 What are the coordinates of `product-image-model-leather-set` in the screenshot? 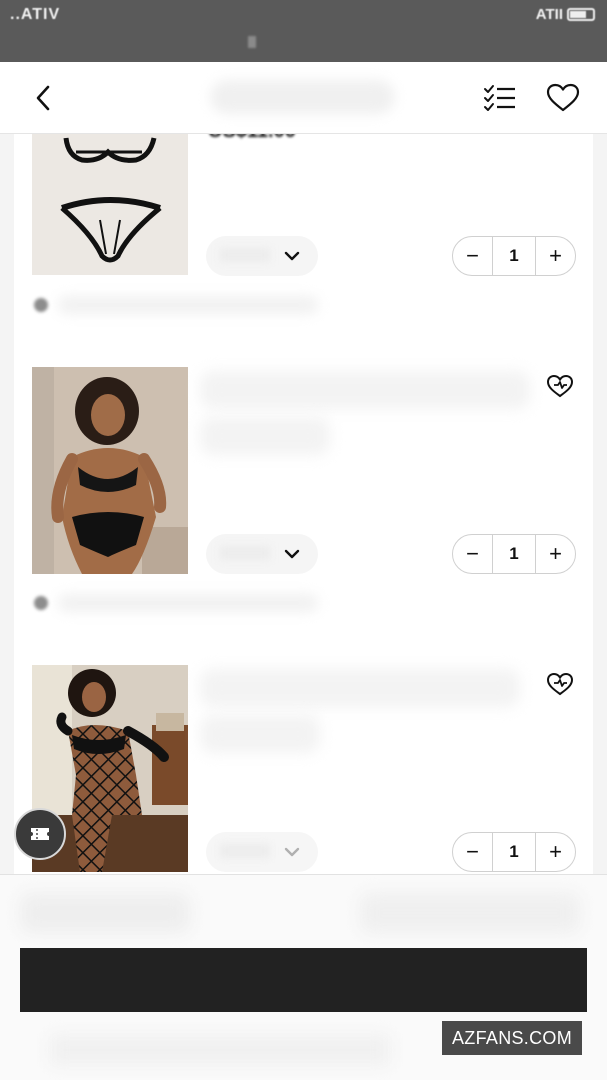 It's located at (110, 470).